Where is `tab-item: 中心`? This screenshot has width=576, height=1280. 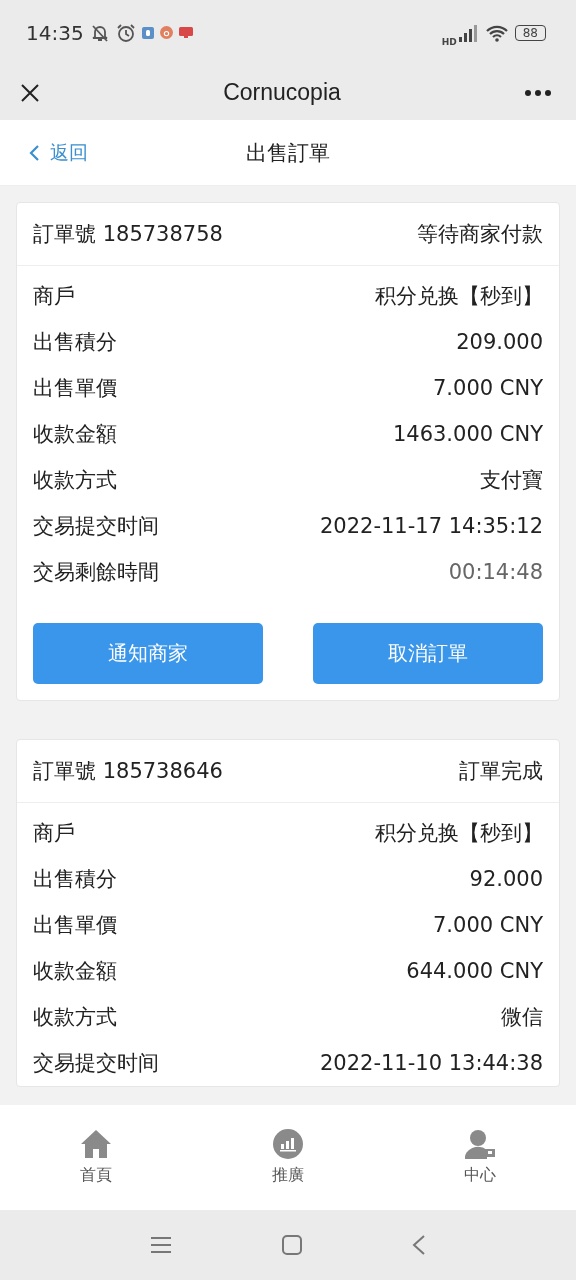 tab-item: 中心 is located at coordinates (480, 1157).